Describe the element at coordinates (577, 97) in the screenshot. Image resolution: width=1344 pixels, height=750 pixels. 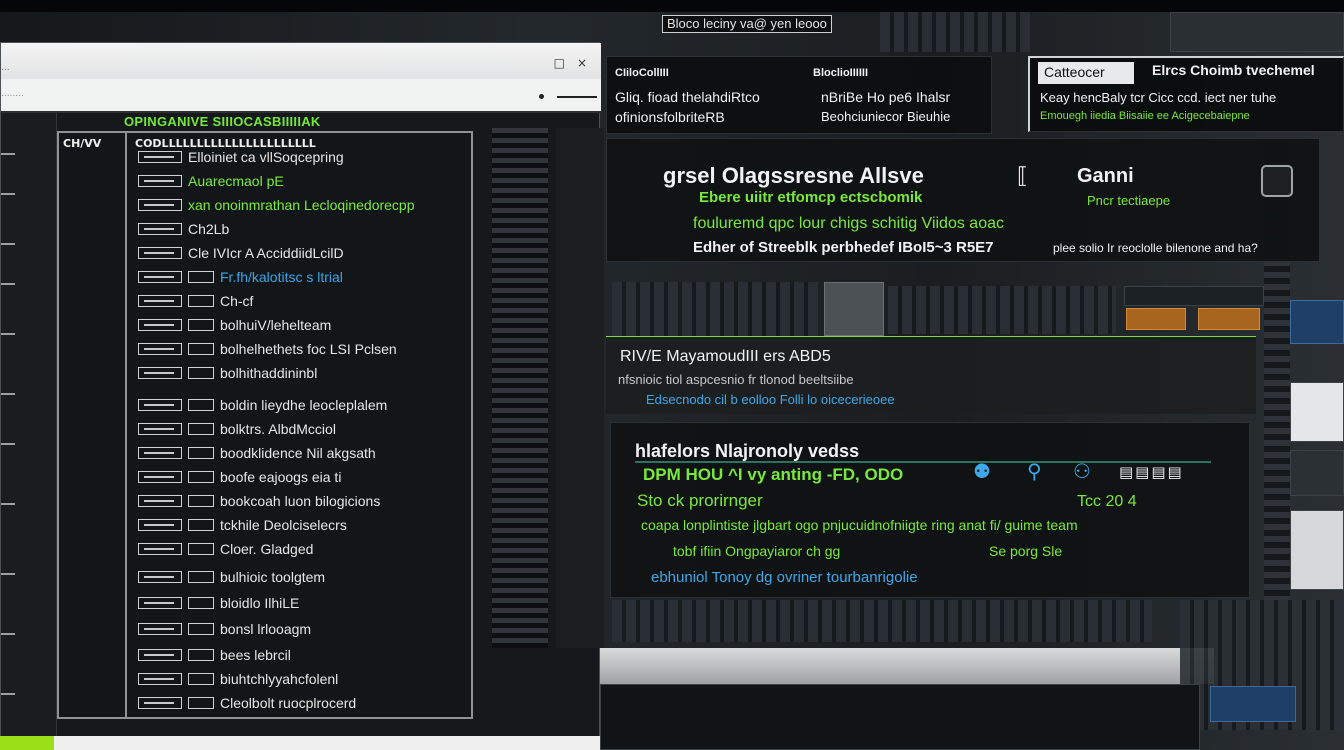
I see `slider-track` at that location.